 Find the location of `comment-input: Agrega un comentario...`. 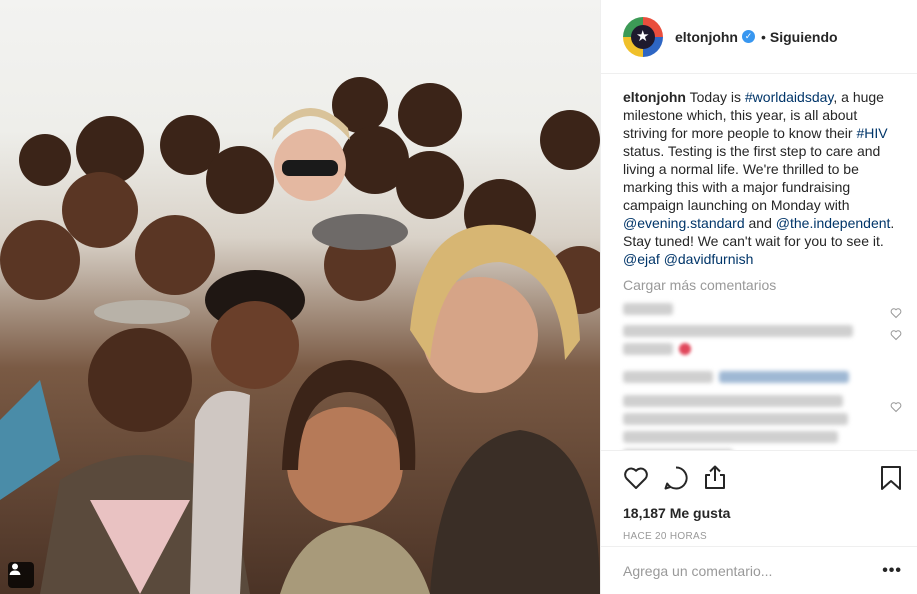

comment-input: Agrega un comentario... is located at coordinates (697, 571).